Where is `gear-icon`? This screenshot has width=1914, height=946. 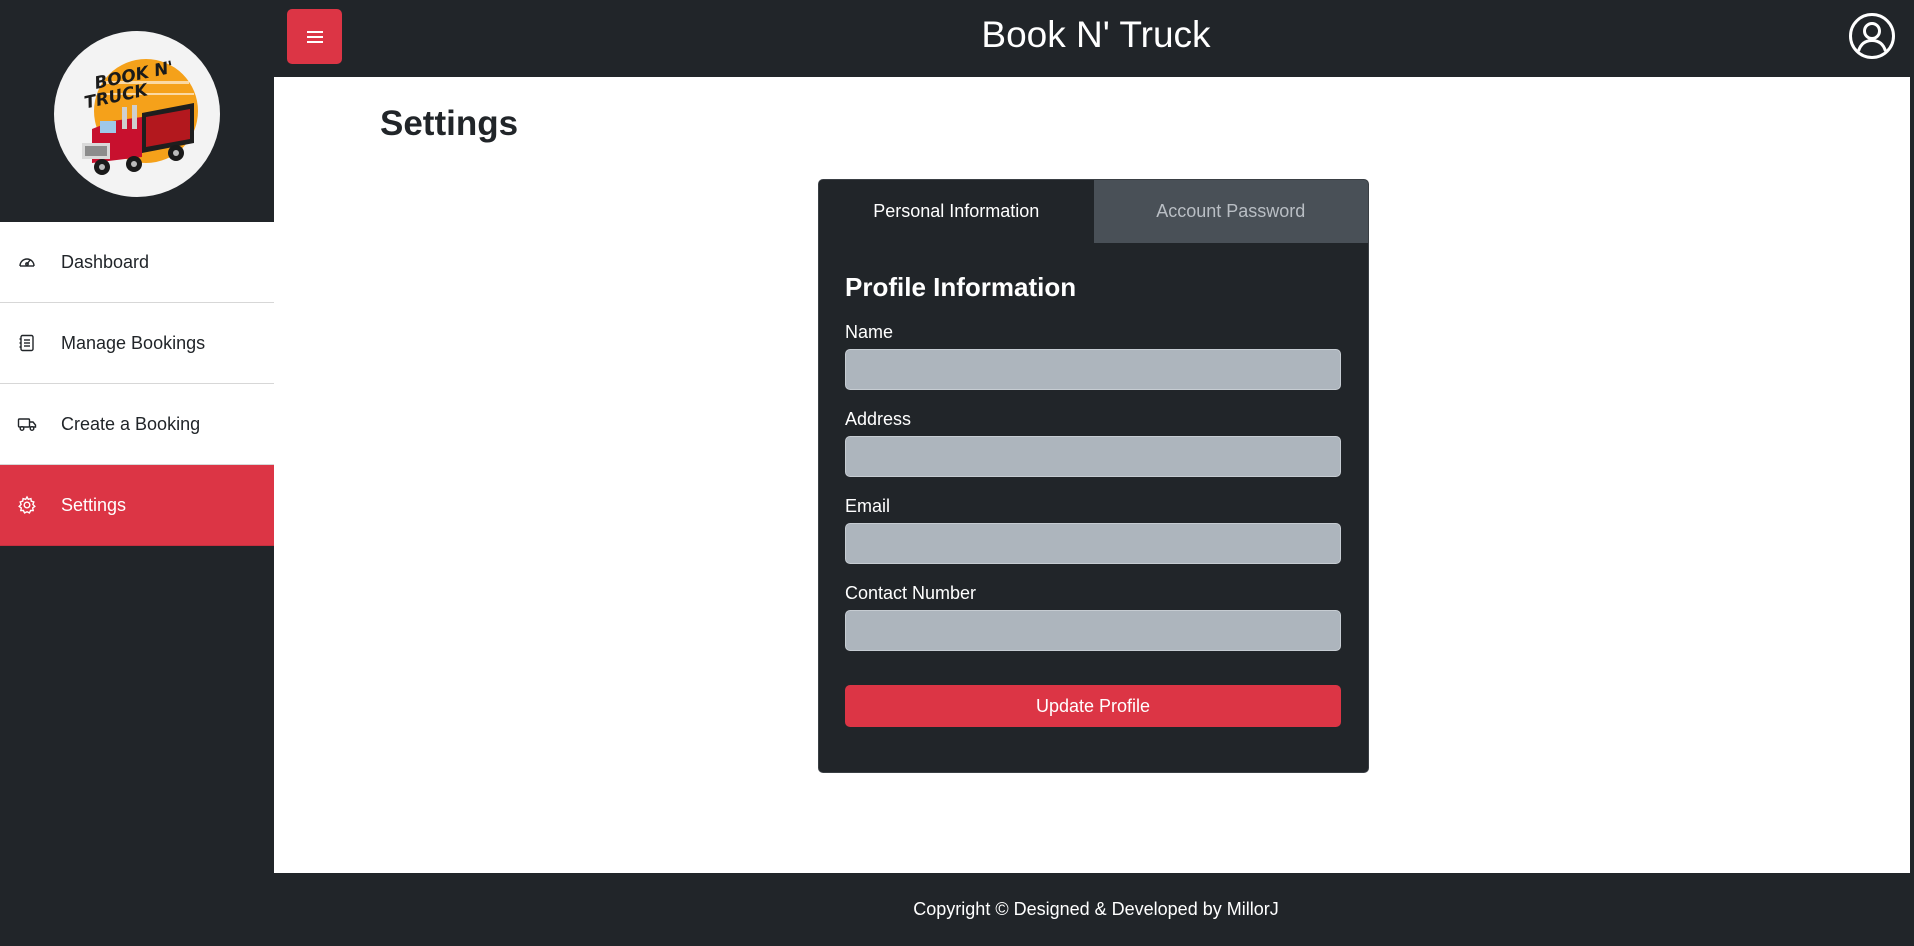 gear-icon is located at coordinates (27, 505).